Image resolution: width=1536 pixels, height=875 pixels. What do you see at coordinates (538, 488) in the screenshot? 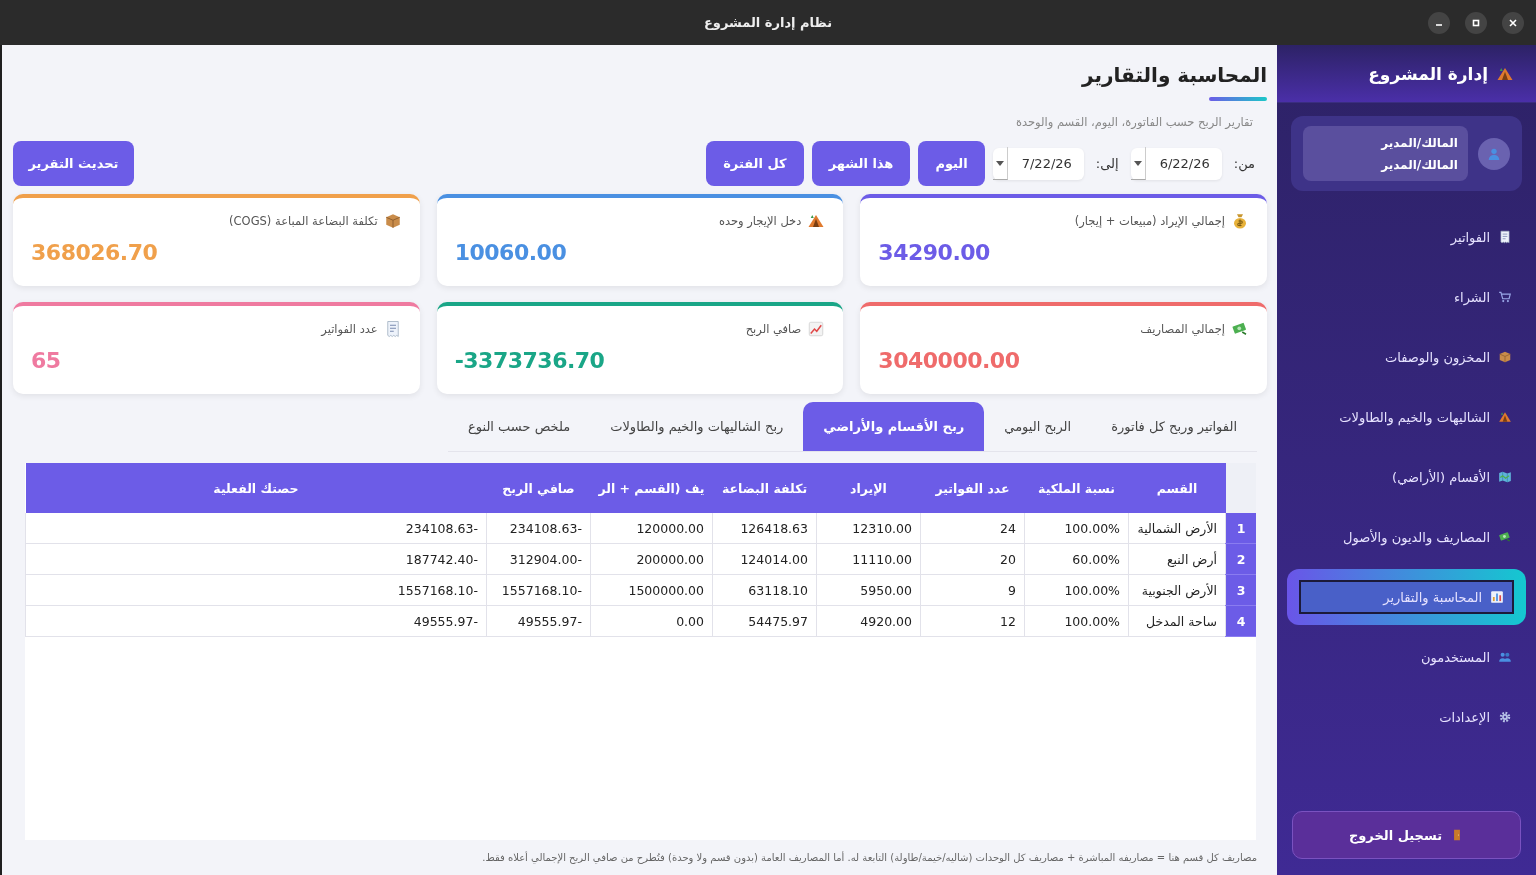
I see `column-header: صافي الربح` at bounding box center [538, 488].